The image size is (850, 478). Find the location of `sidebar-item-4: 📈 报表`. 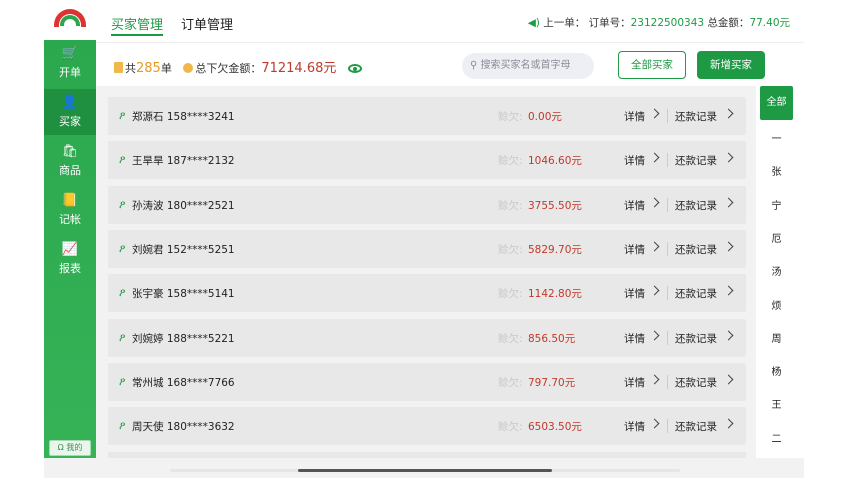

sidebar-item-4: 📈 报表 is located at coordinates (70, 259).